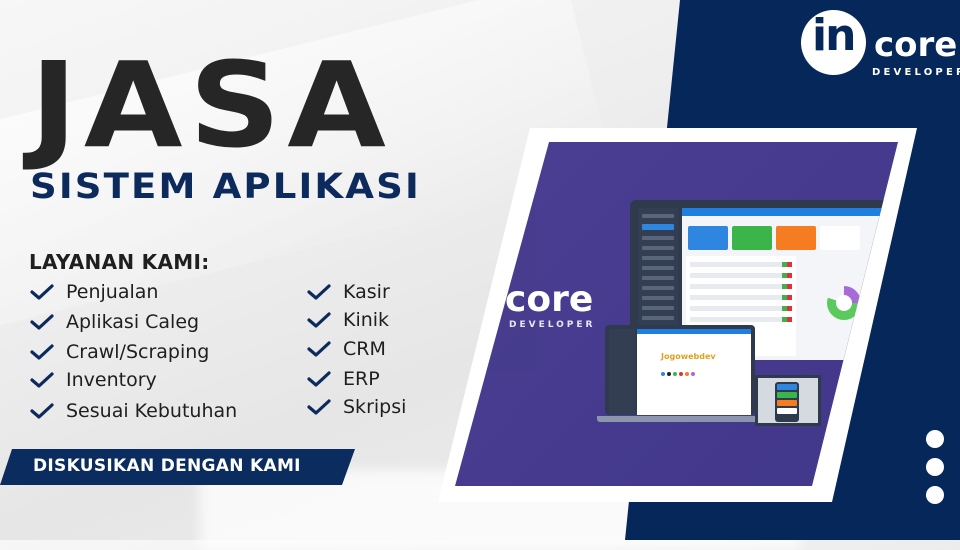 Image resolution: width=960 pixels, height=550 pixels. What do you see at coordinates (111, 380) in the screenshot?
I see `service-label: Inventory` at bounding box center [111, 380].